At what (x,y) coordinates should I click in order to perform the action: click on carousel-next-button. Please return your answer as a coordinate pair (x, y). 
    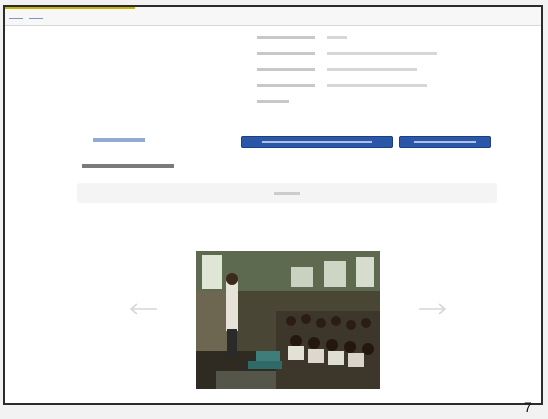
    Looking at the image, I should click on (432, 309).